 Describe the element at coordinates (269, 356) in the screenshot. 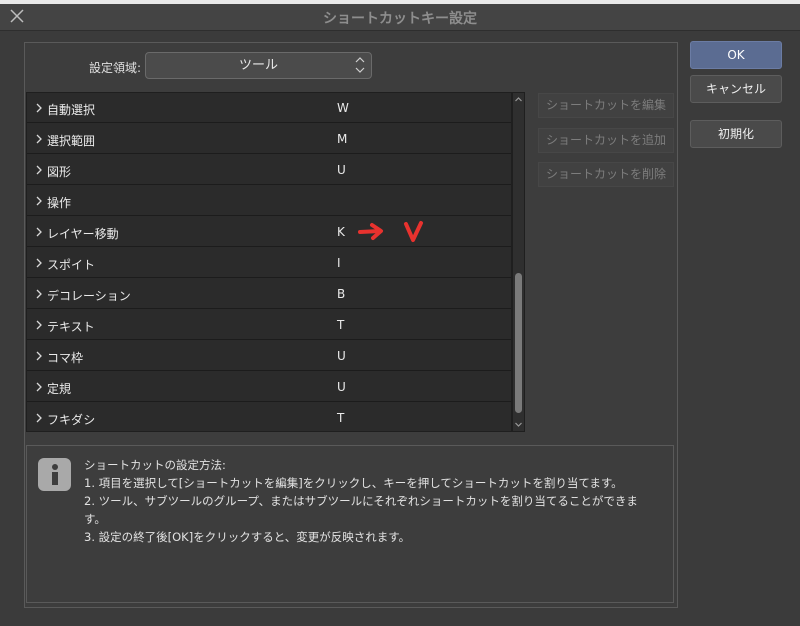

I see `list-item-frame-border: コマ枠 U` at that location.